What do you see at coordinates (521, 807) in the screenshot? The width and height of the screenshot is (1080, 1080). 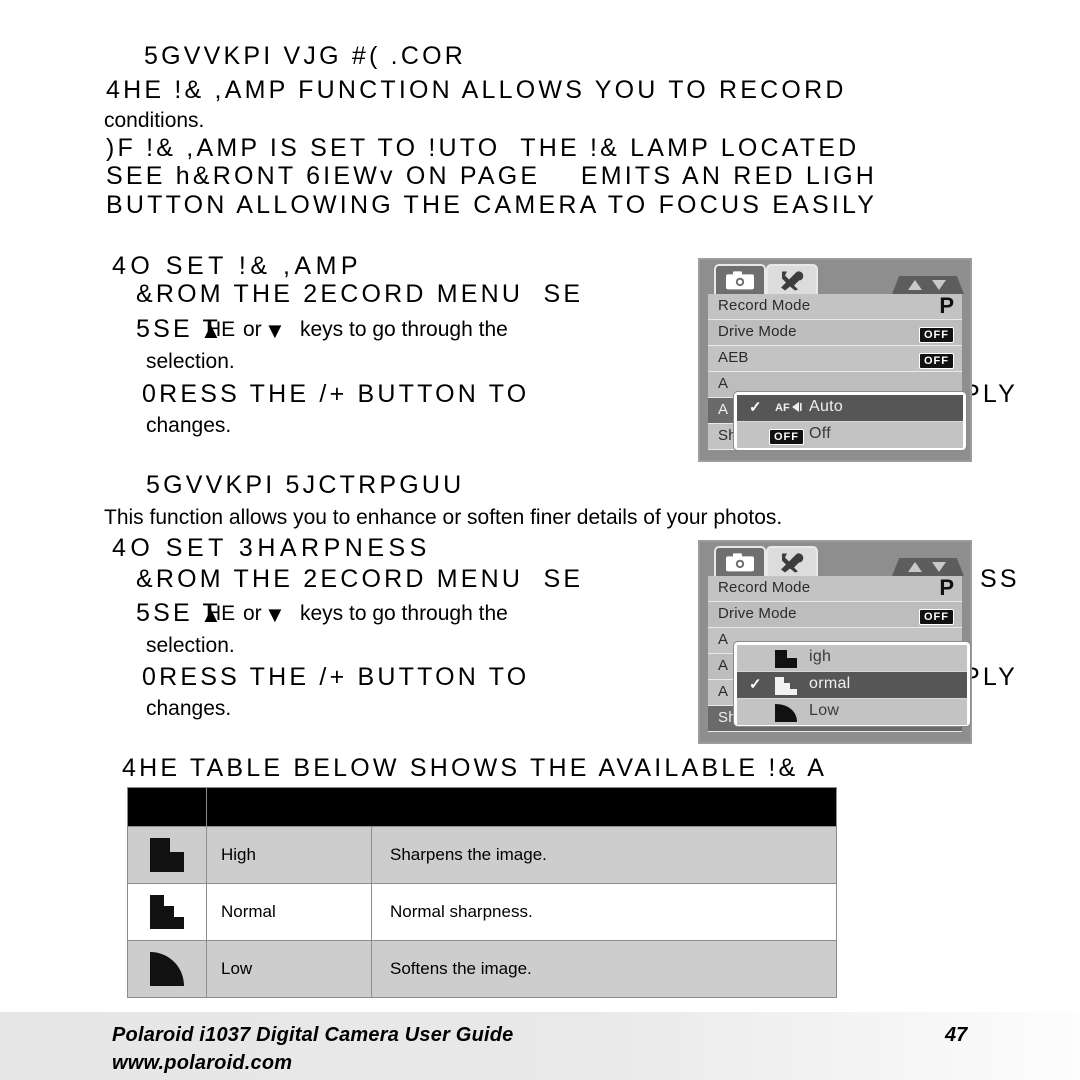 I see `table-header-text-cell` at bounding box center [521, 807].